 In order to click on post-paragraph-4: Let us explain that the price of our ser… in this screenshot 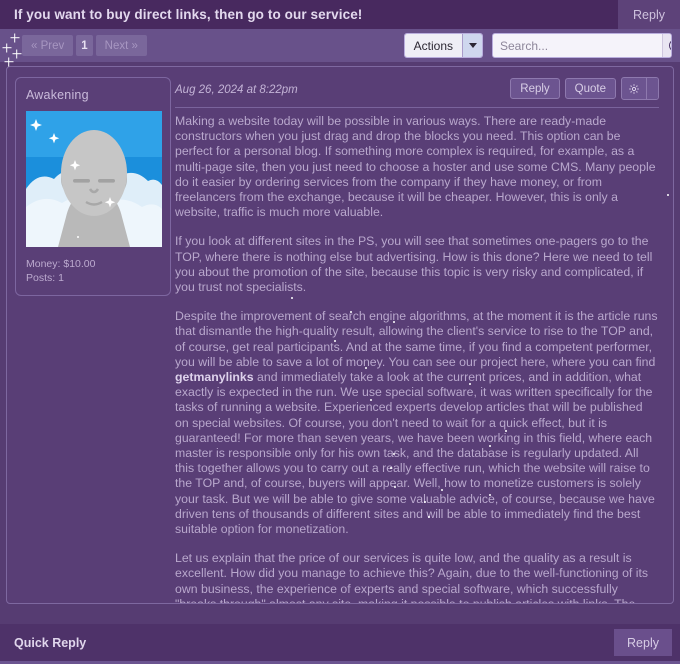, I will do `click(412, 577)`.